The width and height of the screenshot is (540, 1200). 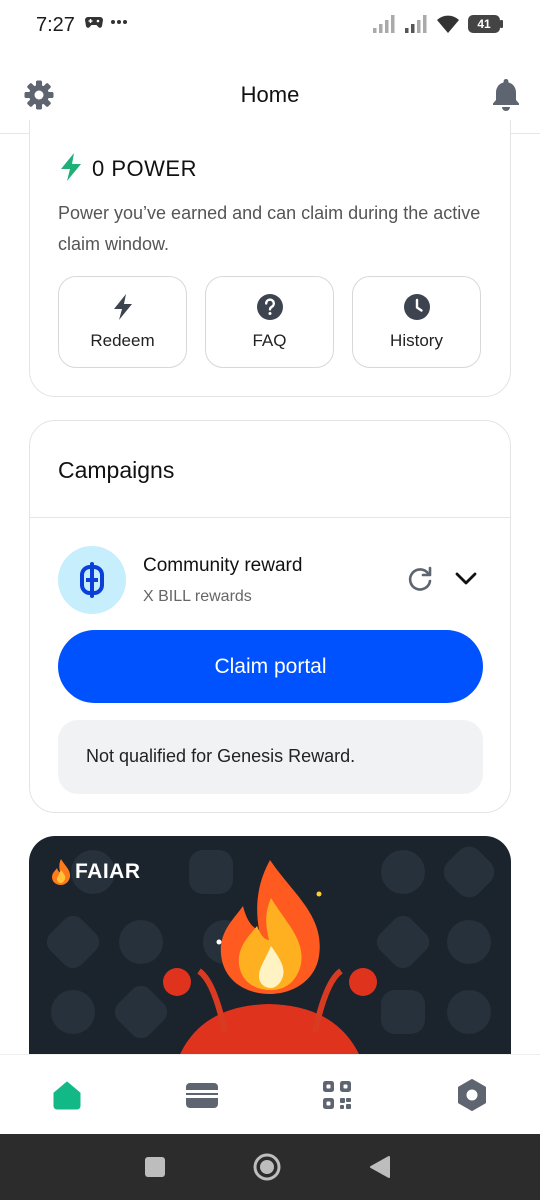 I want to click on back-button, so click(x=379, y=1167).